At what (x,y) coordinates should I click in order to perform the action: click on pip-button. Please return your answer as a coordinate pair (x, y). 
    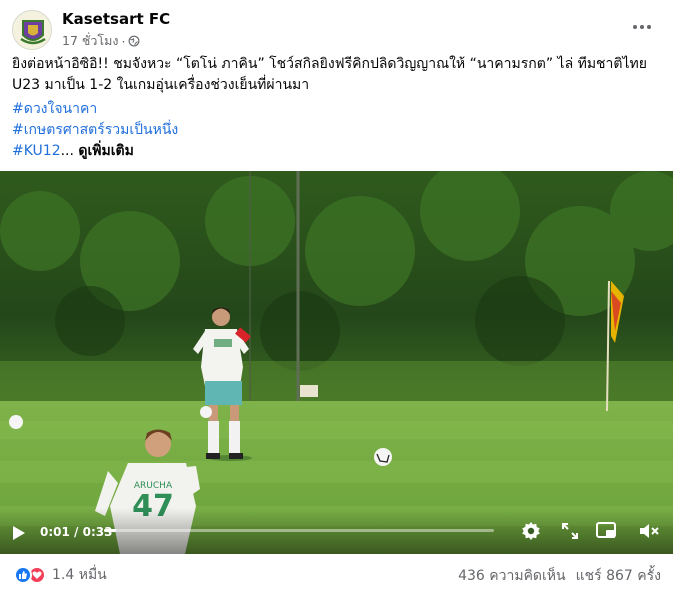
    Looking at the image, I should click on (606, 531).